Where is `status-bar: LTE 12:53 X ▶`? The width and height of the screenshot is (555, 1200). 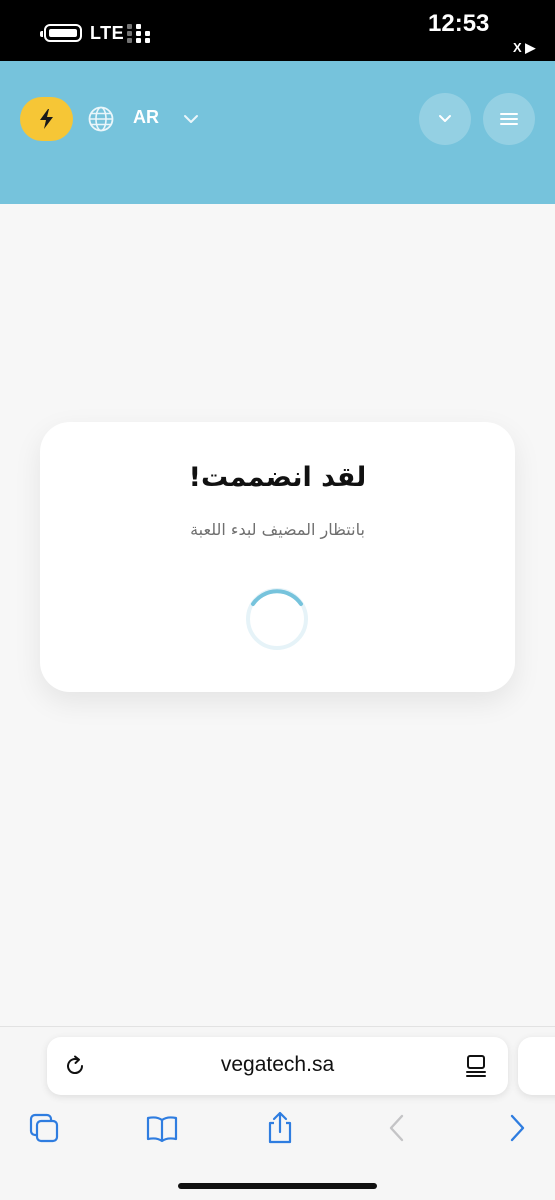 status-bar: LTE 12:53 X ▶ is located at coordinates (277, 30).